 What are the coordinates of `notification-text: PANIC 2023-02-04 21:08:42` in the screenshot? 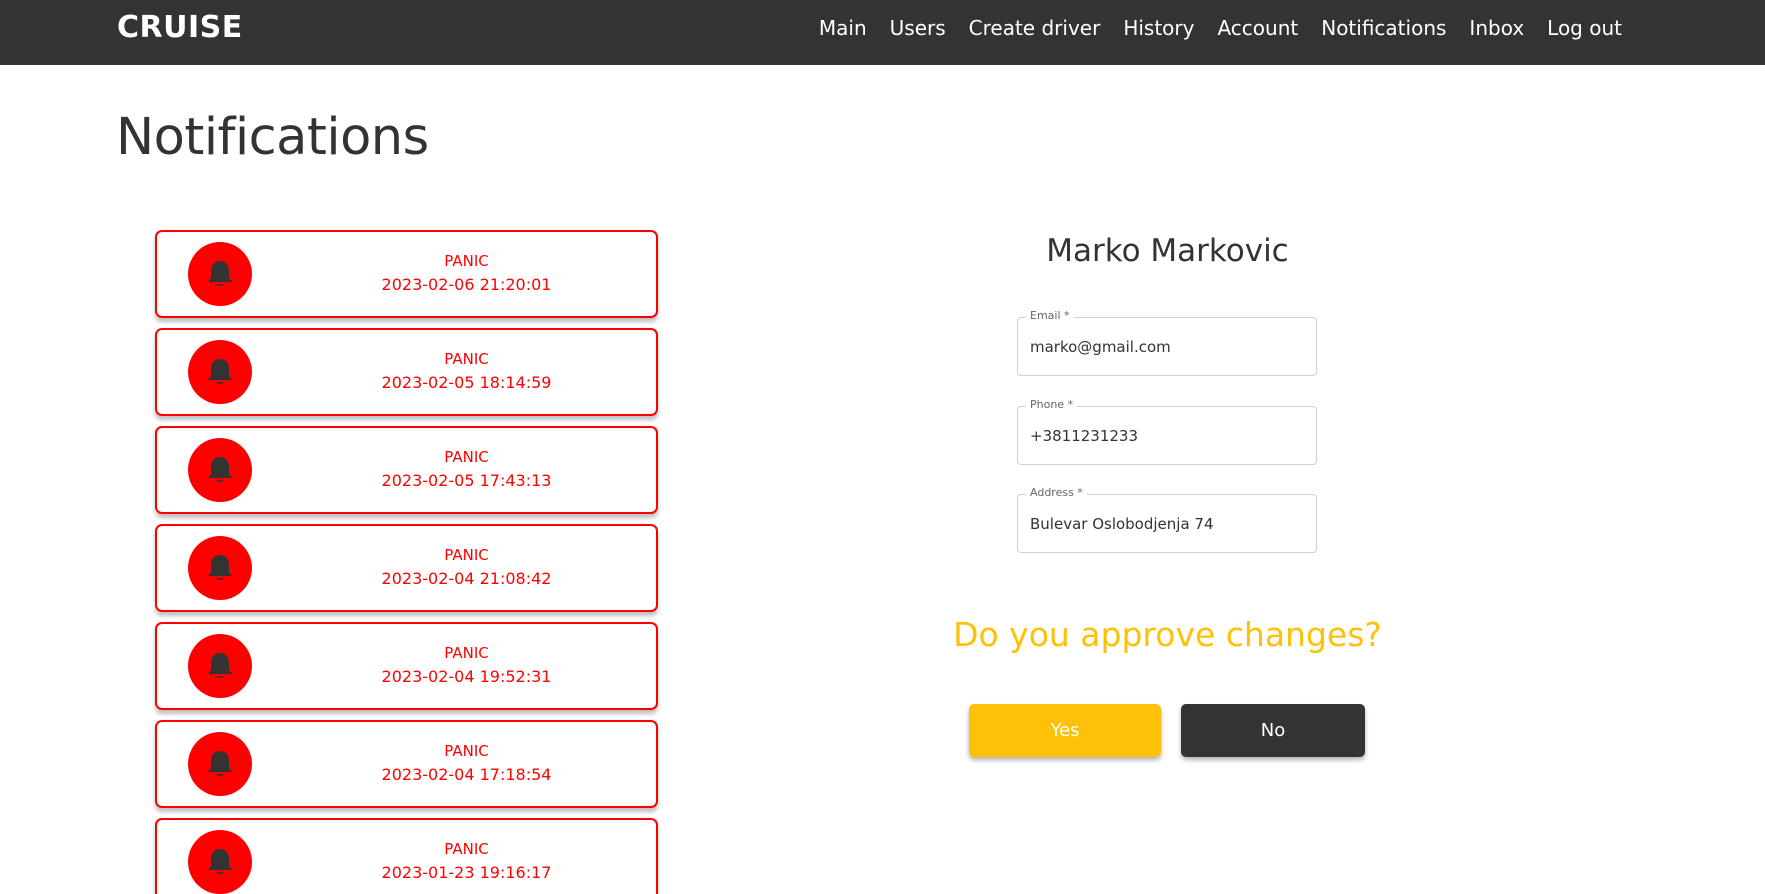 It's located at (466, 568).